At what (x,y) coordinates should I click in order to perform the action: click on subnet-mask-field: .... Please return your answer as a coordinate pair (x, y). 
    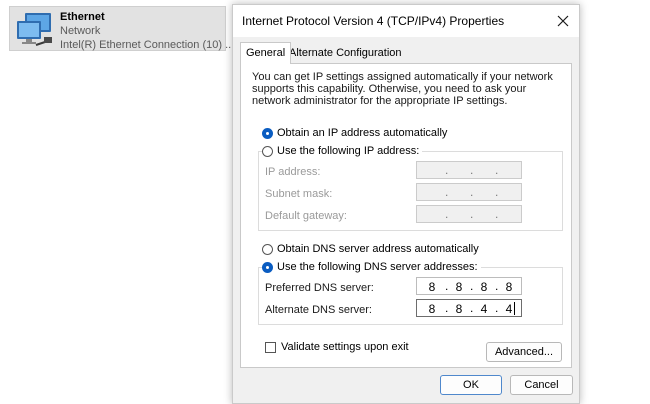
    Looking at the image, I should click on (469, 192).